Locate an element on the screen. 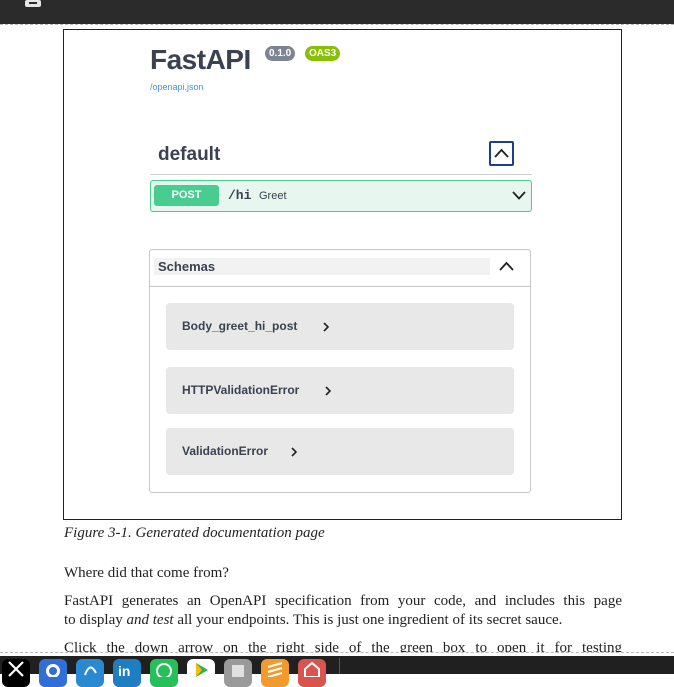  tag-section-title: default is located at coordinates (189, 155).